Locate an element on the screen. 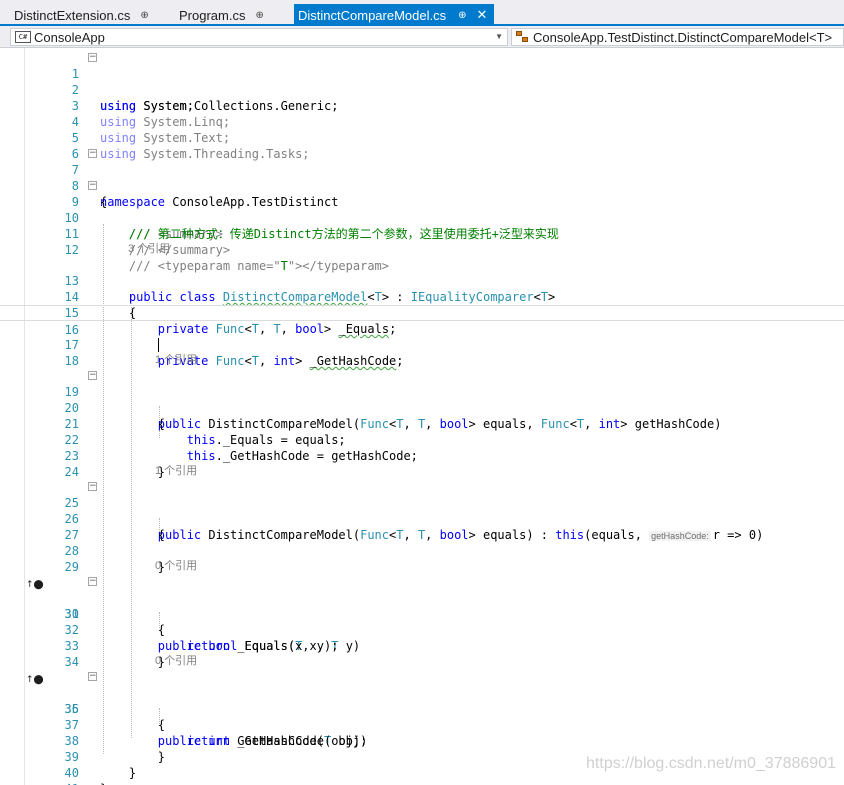 Image resolution: width=844 pixels, height=785 pixels. codelens-references: 3 个引用 is located at coordinates (149, 249).